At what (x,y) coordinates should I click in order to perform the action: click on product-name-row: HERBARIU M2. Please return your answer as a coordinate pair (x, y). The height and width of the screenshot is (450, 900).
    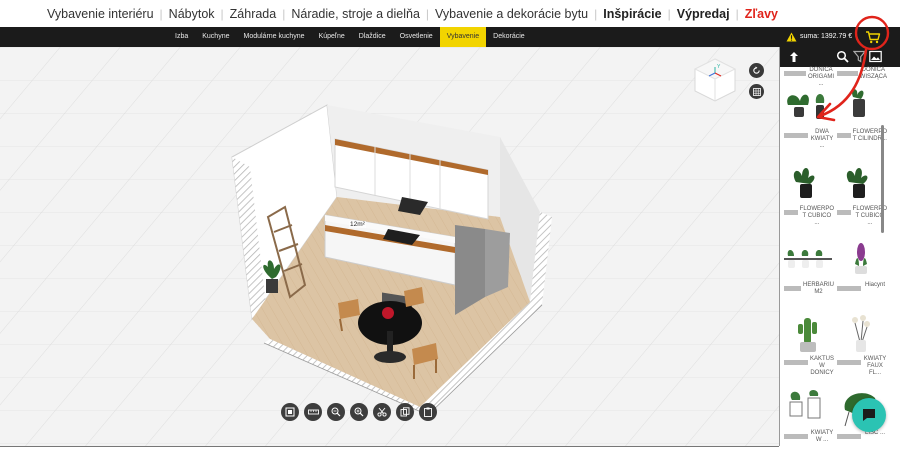
    Looking at the image, I should click on (808, 290).